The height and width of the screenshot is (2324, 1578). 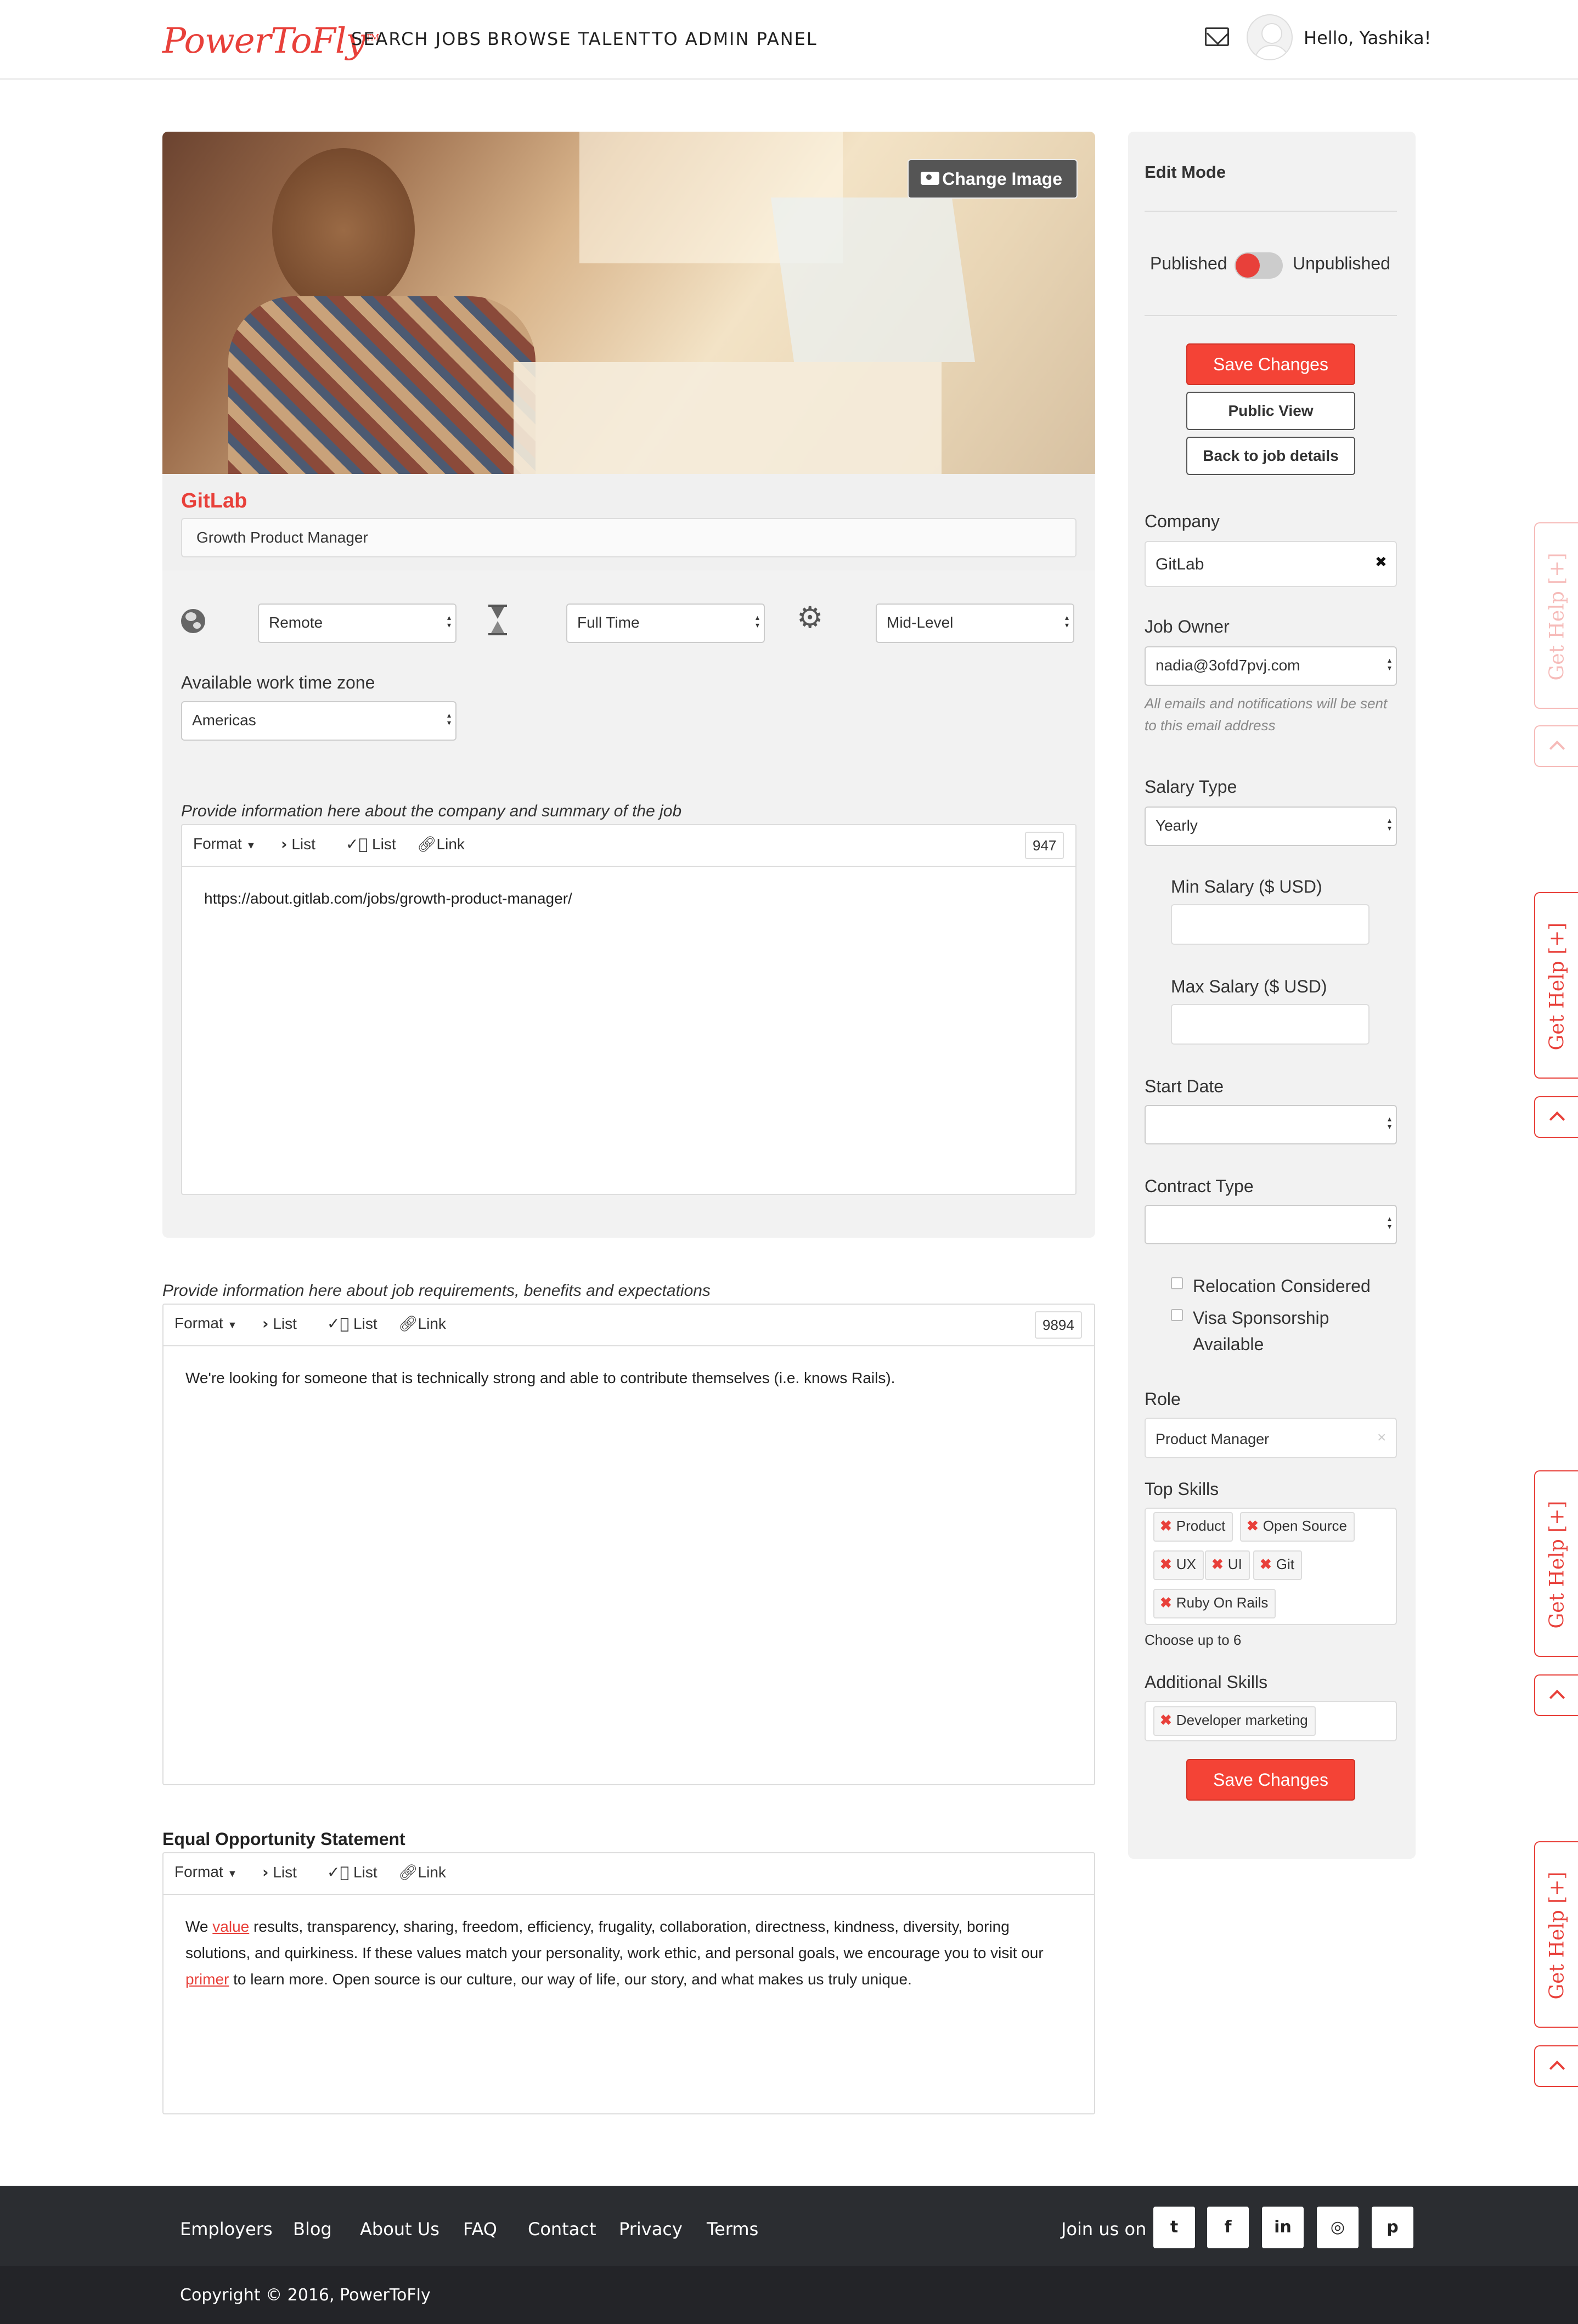 I want to click on nav-admin-panel: TO ADMIN PANEL, so click(x=735, y=39).